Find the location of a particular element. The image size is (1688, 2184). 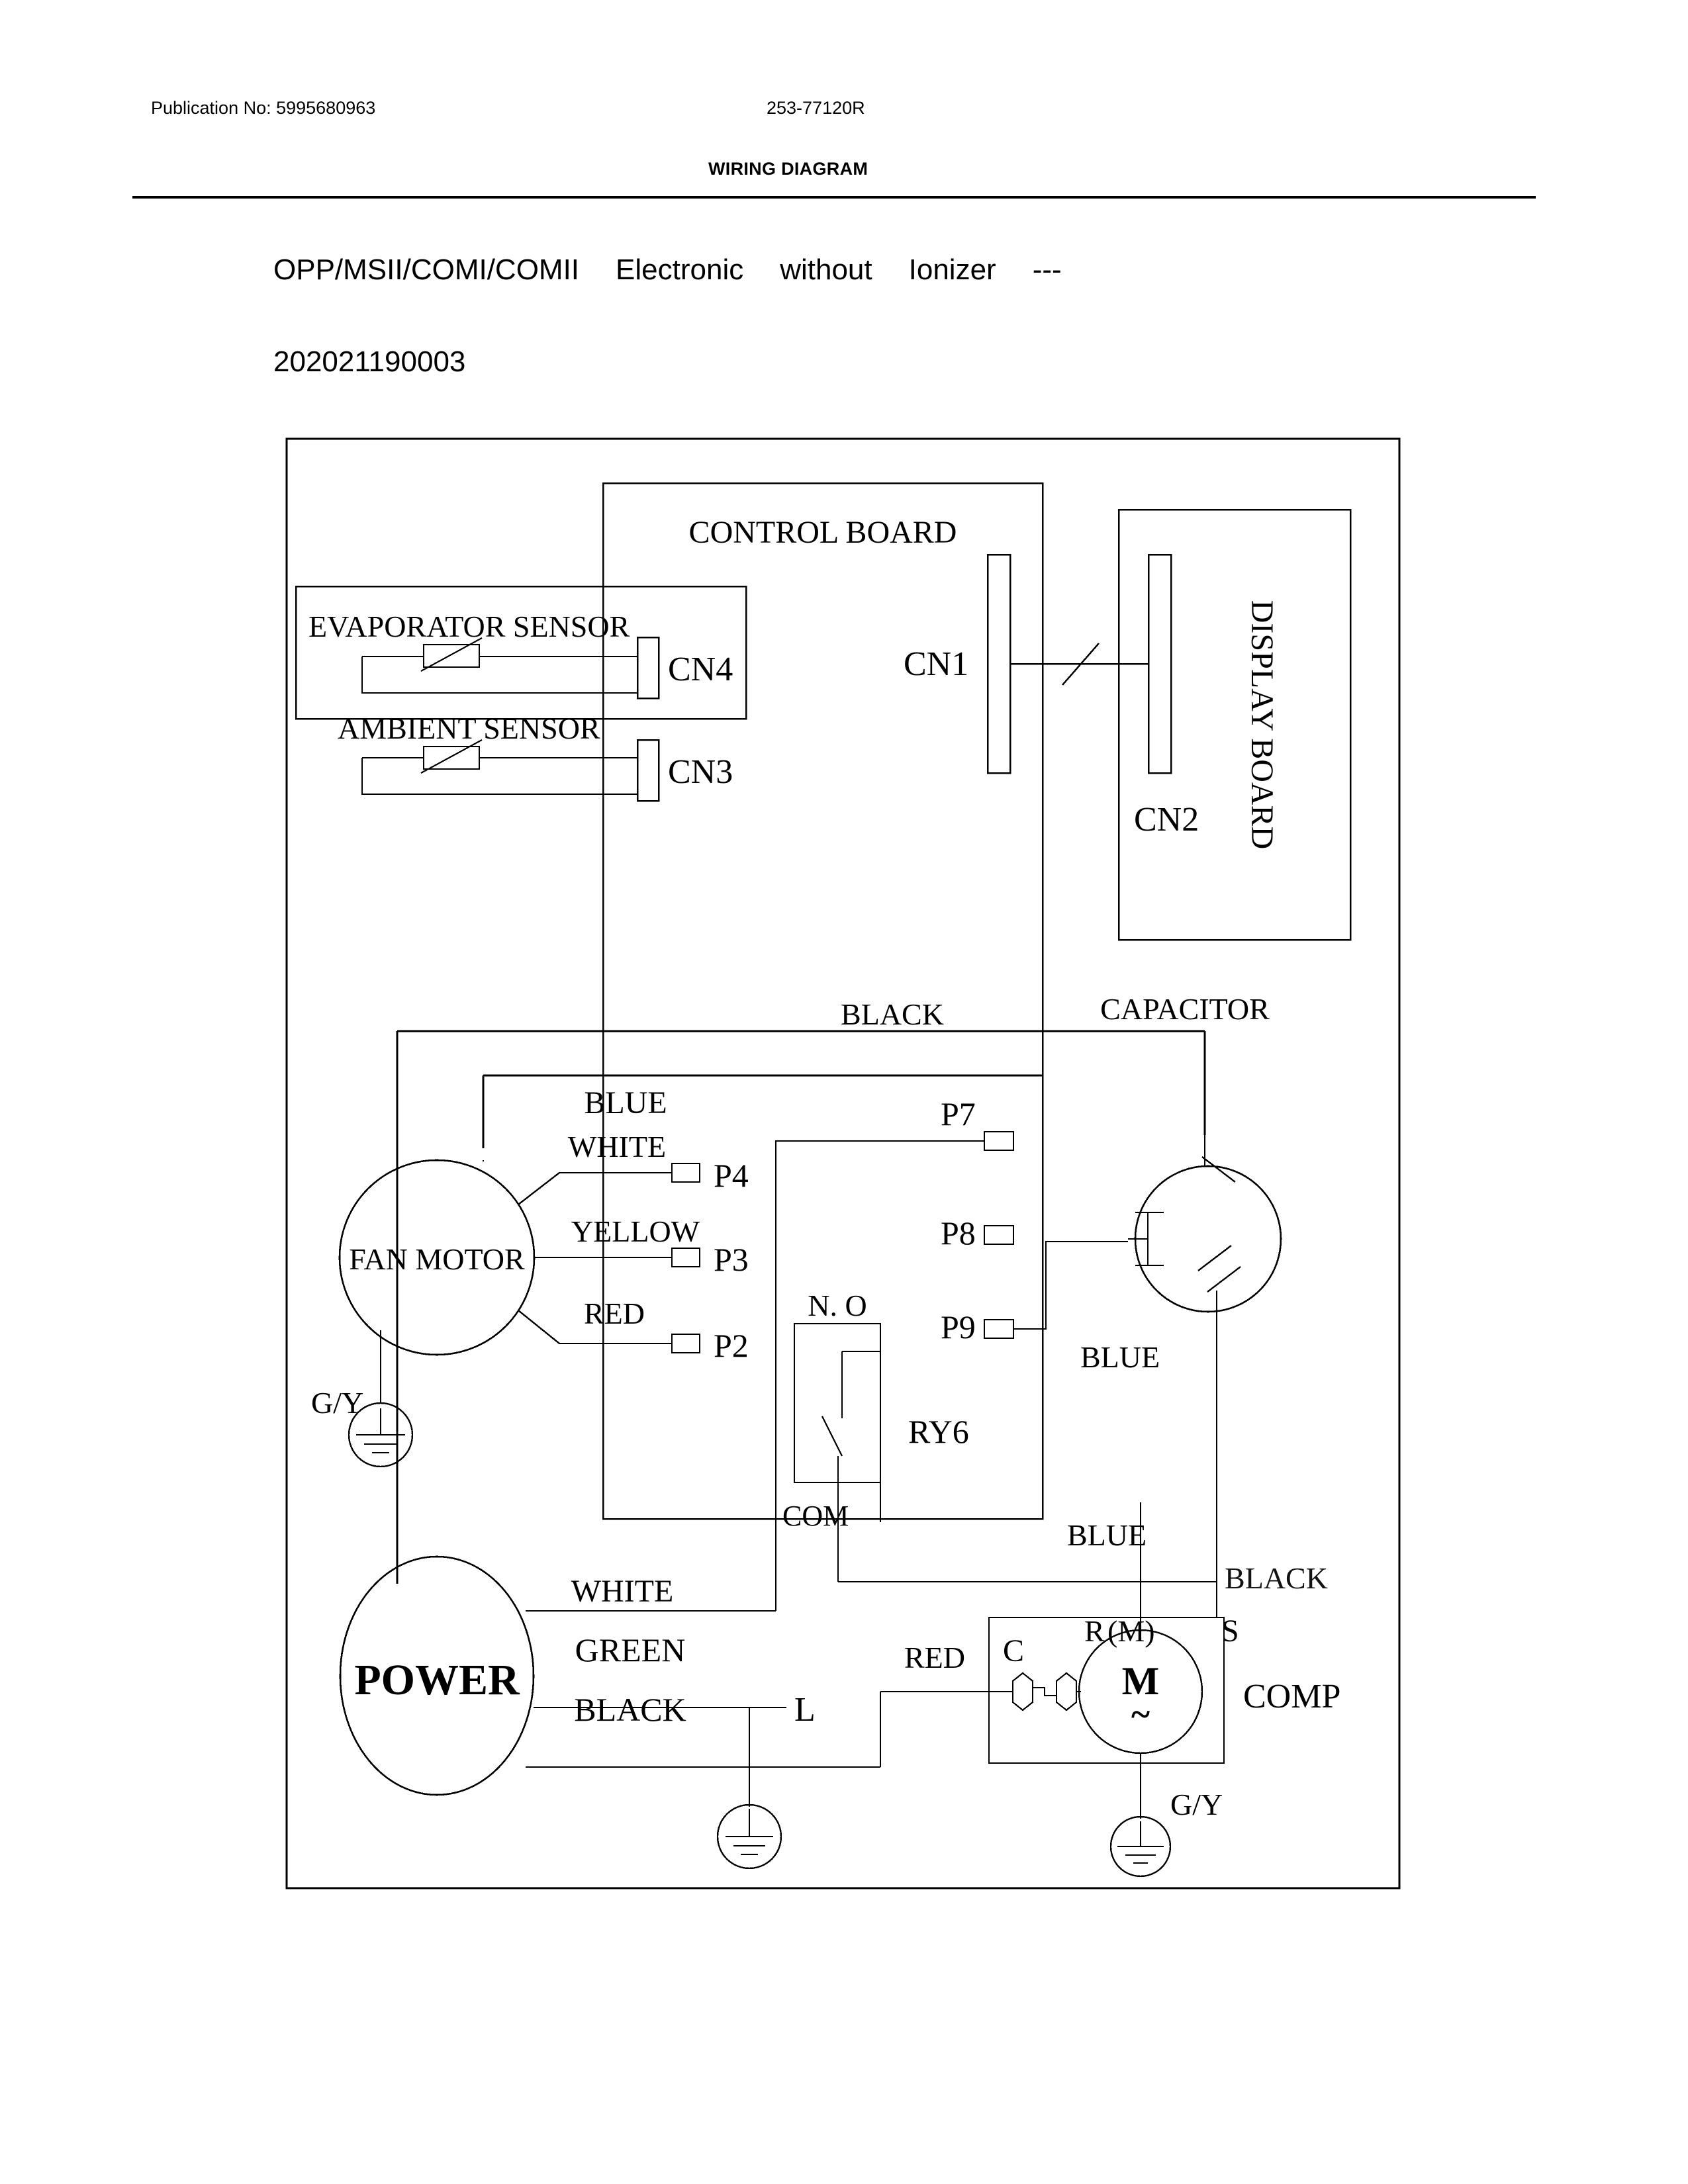

capacitor-plates is located at coordinates (1146, 1239).